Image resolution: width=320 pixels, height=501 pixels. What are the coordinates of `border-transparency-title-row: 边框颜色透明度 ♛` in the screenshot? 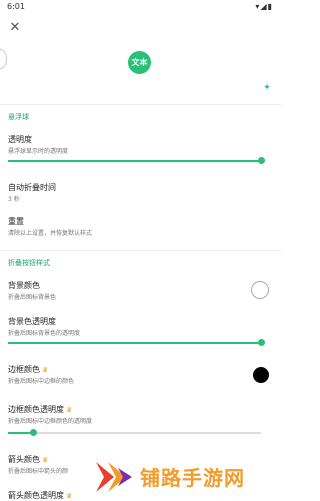 It's located at (40, 409).